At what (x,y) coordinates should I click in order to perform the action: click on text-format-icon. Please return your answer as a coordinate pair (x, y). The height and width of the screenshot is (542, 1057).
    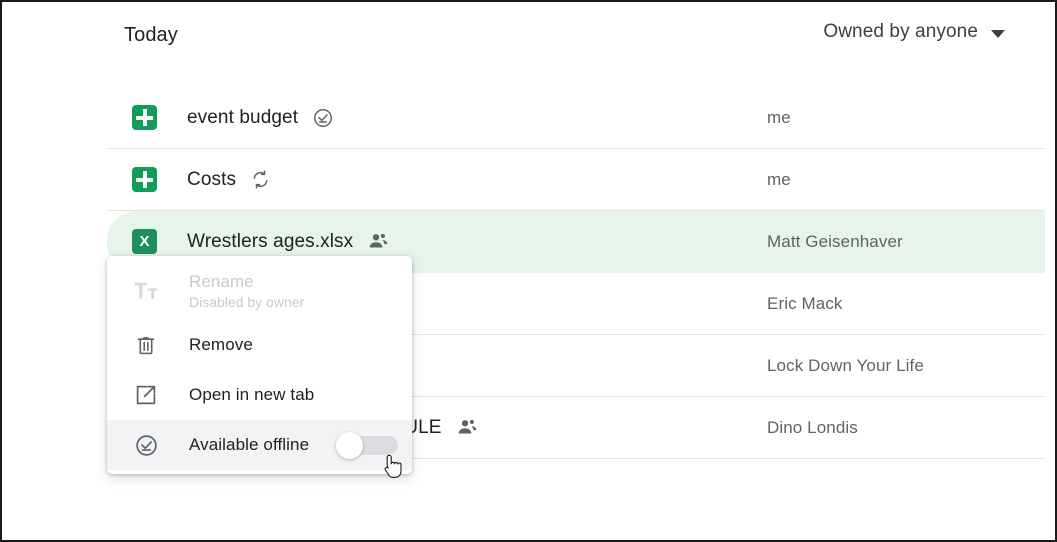
    Looking at the image, I should click on (146, 291).